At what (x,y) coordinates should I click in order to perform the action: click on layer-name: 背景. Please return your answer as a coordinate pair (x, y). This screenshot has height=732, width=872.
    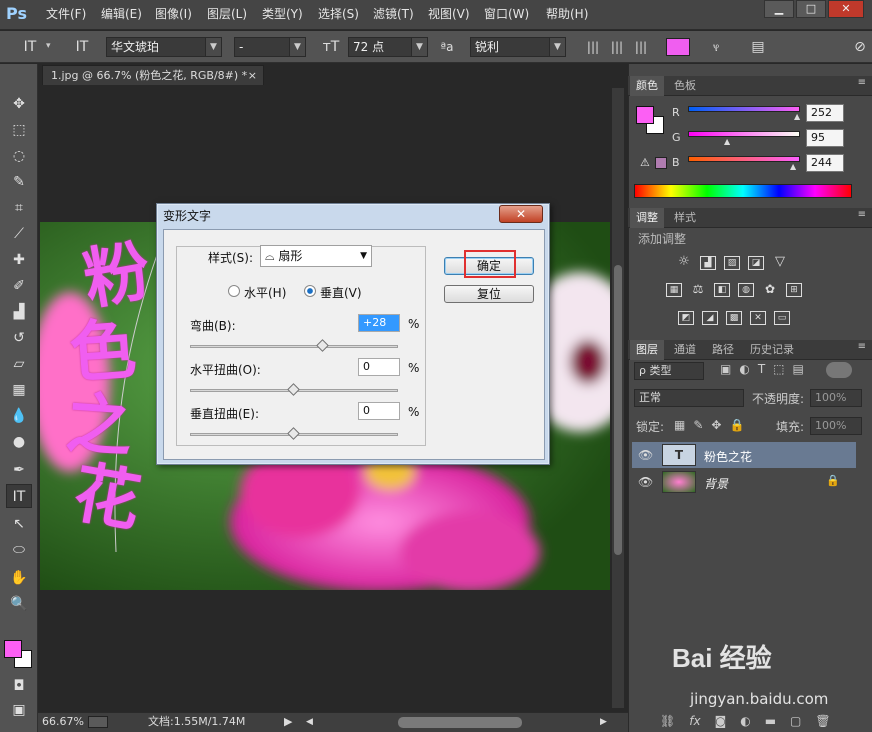
    Looking at the image, I should click on (716, 483).